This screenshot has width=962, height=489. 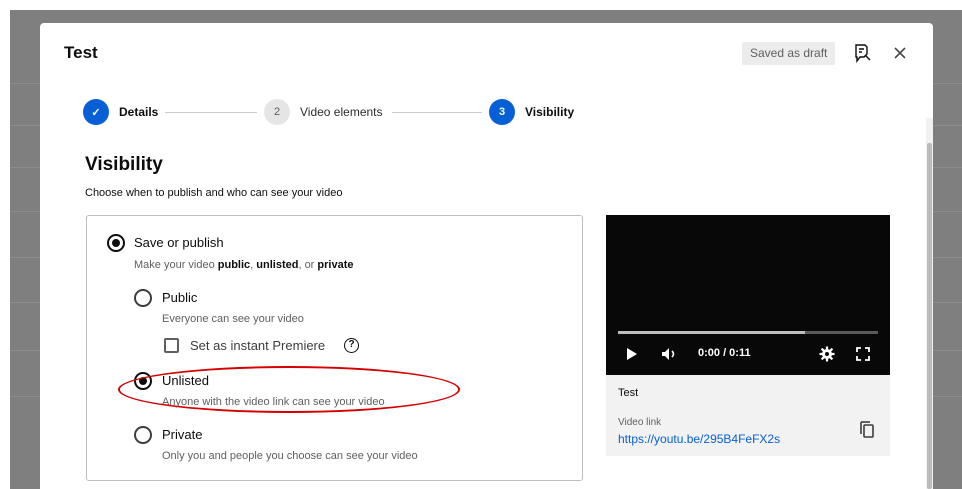 I want to click on saved-as-draft-badge: Saved as draft, so click(x=789, y=53).